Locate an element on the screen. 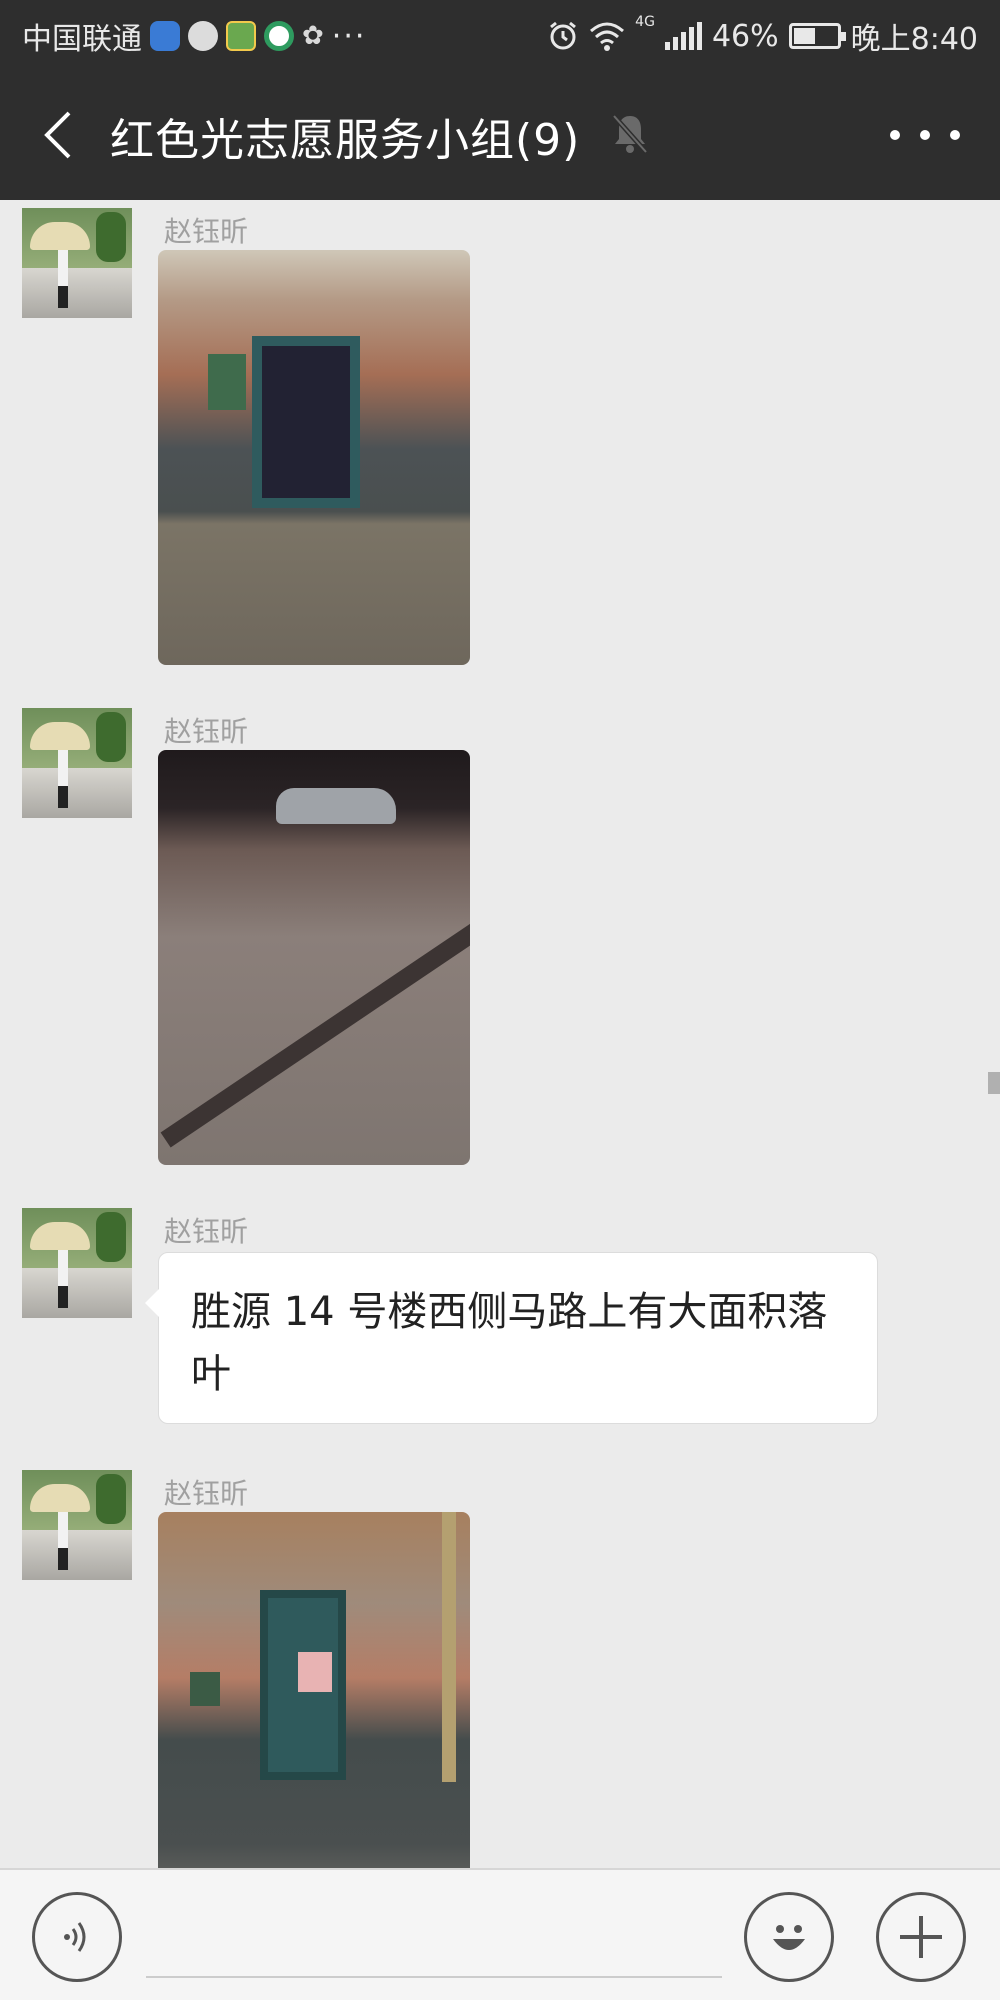 Image resolution: width=1000 pixels, height=2000 pixels. chat-header: 红色光志愿服务小组(9) is located at coordinates (500, 135).